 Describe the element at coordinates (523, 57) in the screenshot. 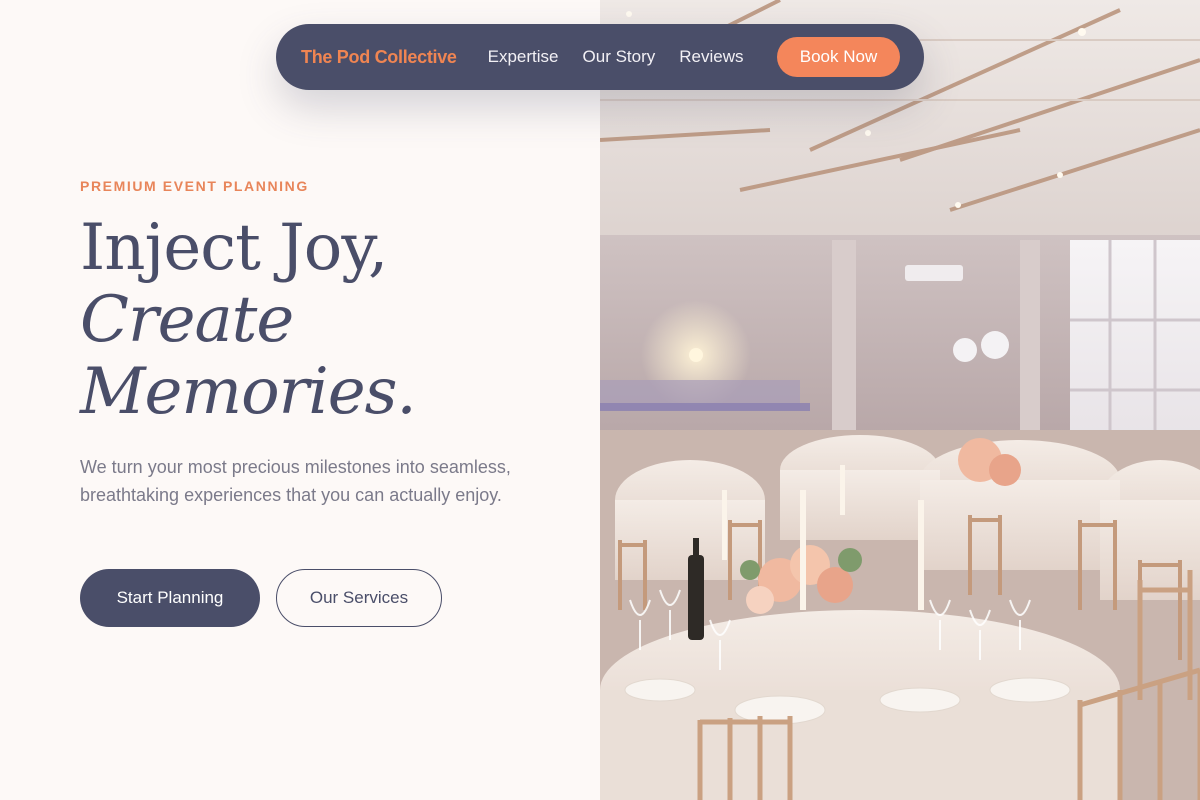

I see `nav-link-expertise: Expertise` at that location.